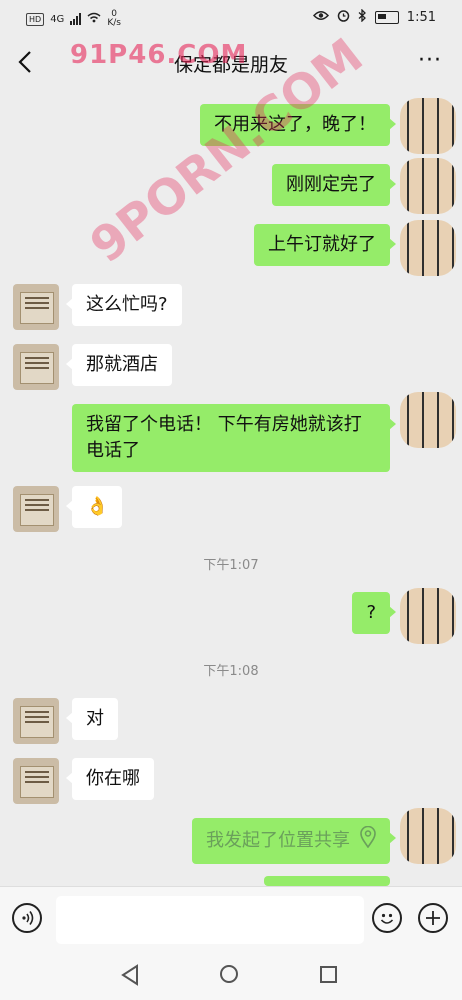 Image resolution: width=462 pixels, height=1000 pixels. I want to click on timestamp: 下午1:08, so click(231, 671).